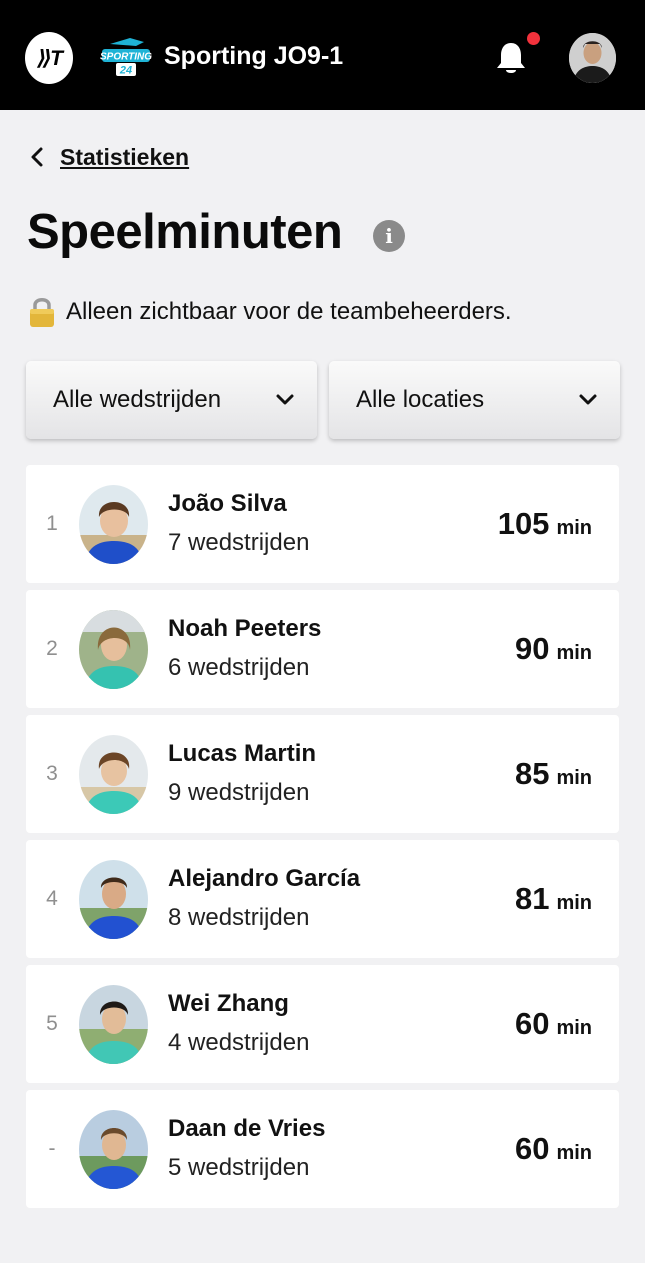 Image resolution: width=645 pixels, height=1263 pixels. What do you see at coordinates (239, 1167) in the screenshot?
I see `match-count: 5 wedstrijden` at bounding box center [239, 1167].